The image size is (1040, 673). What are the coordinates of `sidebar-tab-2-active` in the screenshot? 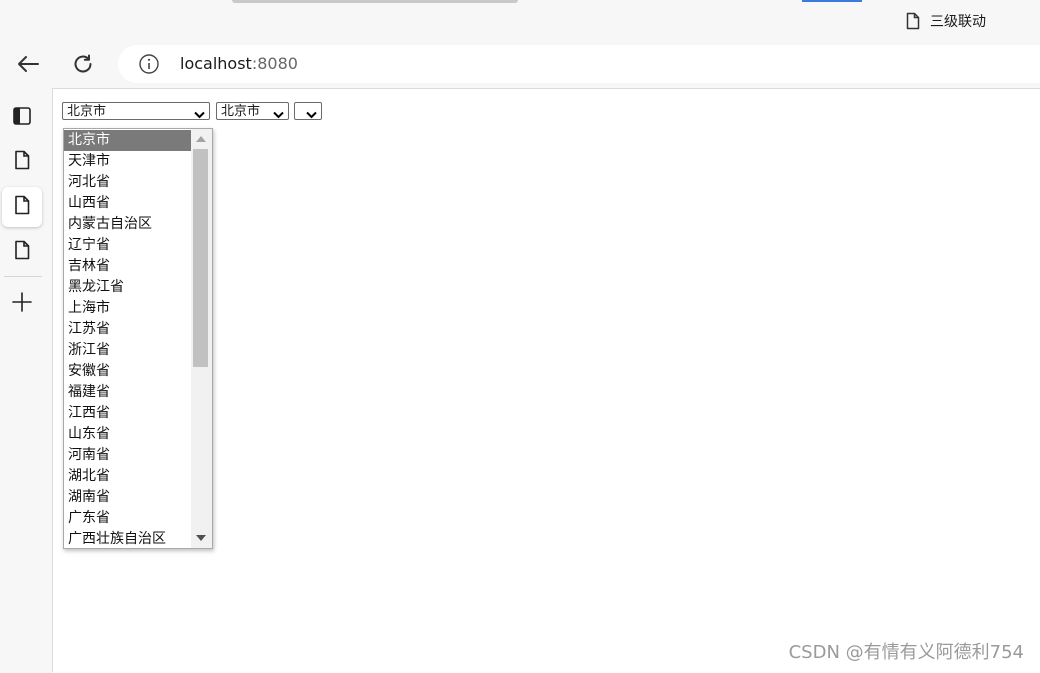 It's located at (22, 207).